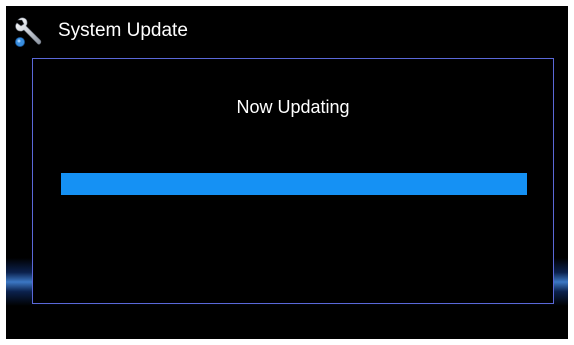 This screenshot has height=345, width=574. I want to click on progress-bar, so click(294, 184).